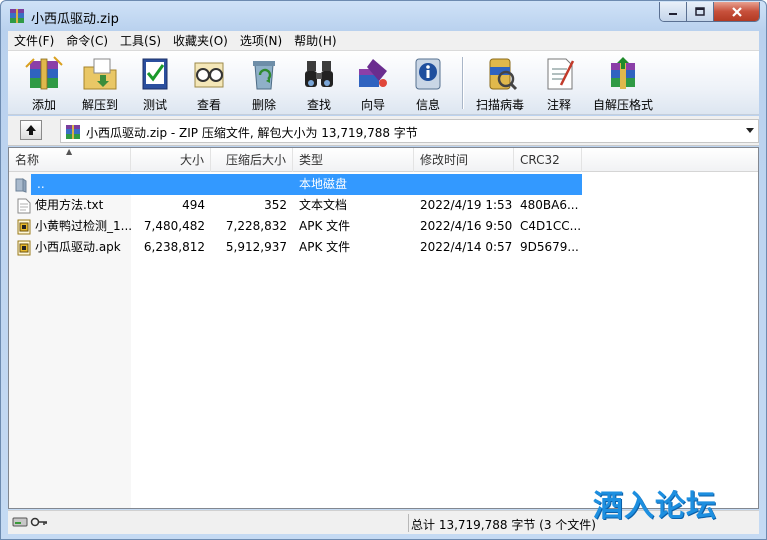 Image resolution: width=767 pixels, height=540 pixels. I want to click on test-check-icon, so click(155, 74).